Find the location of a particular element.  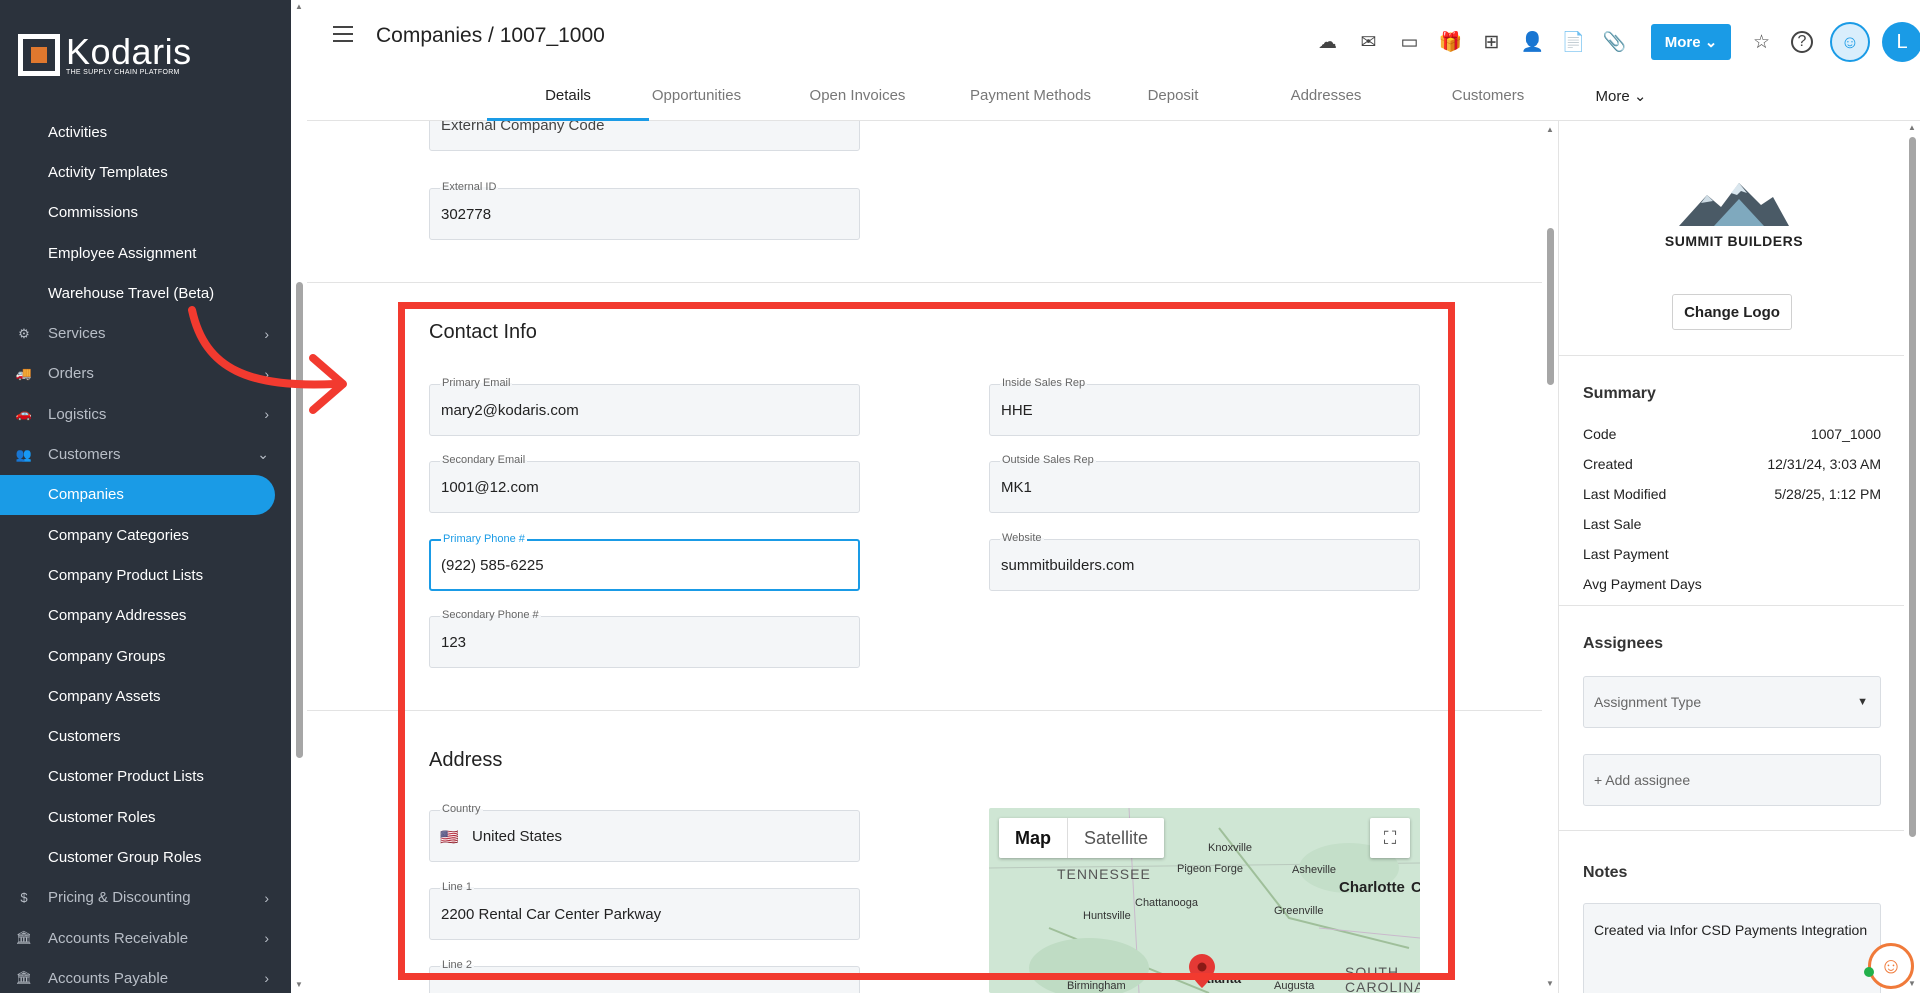

sidebar-item-customer-group-roles: Customer Group Roles is located at coordinates (145, 857).